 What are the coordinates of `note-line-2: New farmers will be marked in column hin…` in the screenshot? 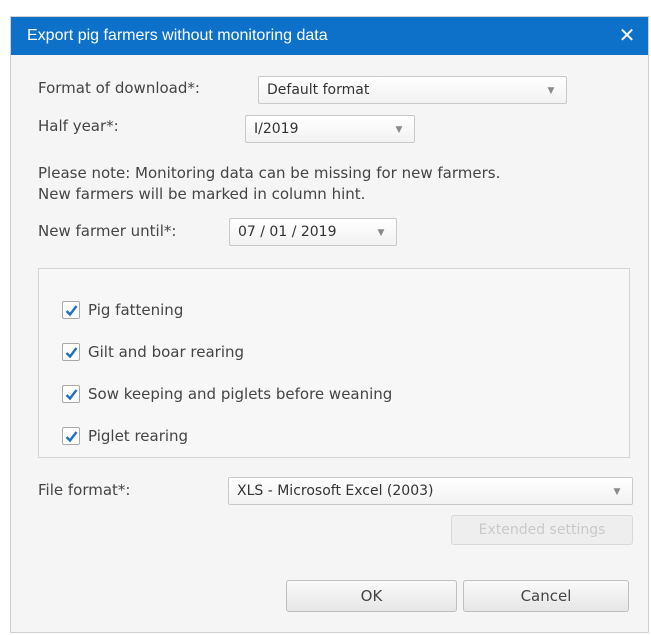 It's located at (202, 194).